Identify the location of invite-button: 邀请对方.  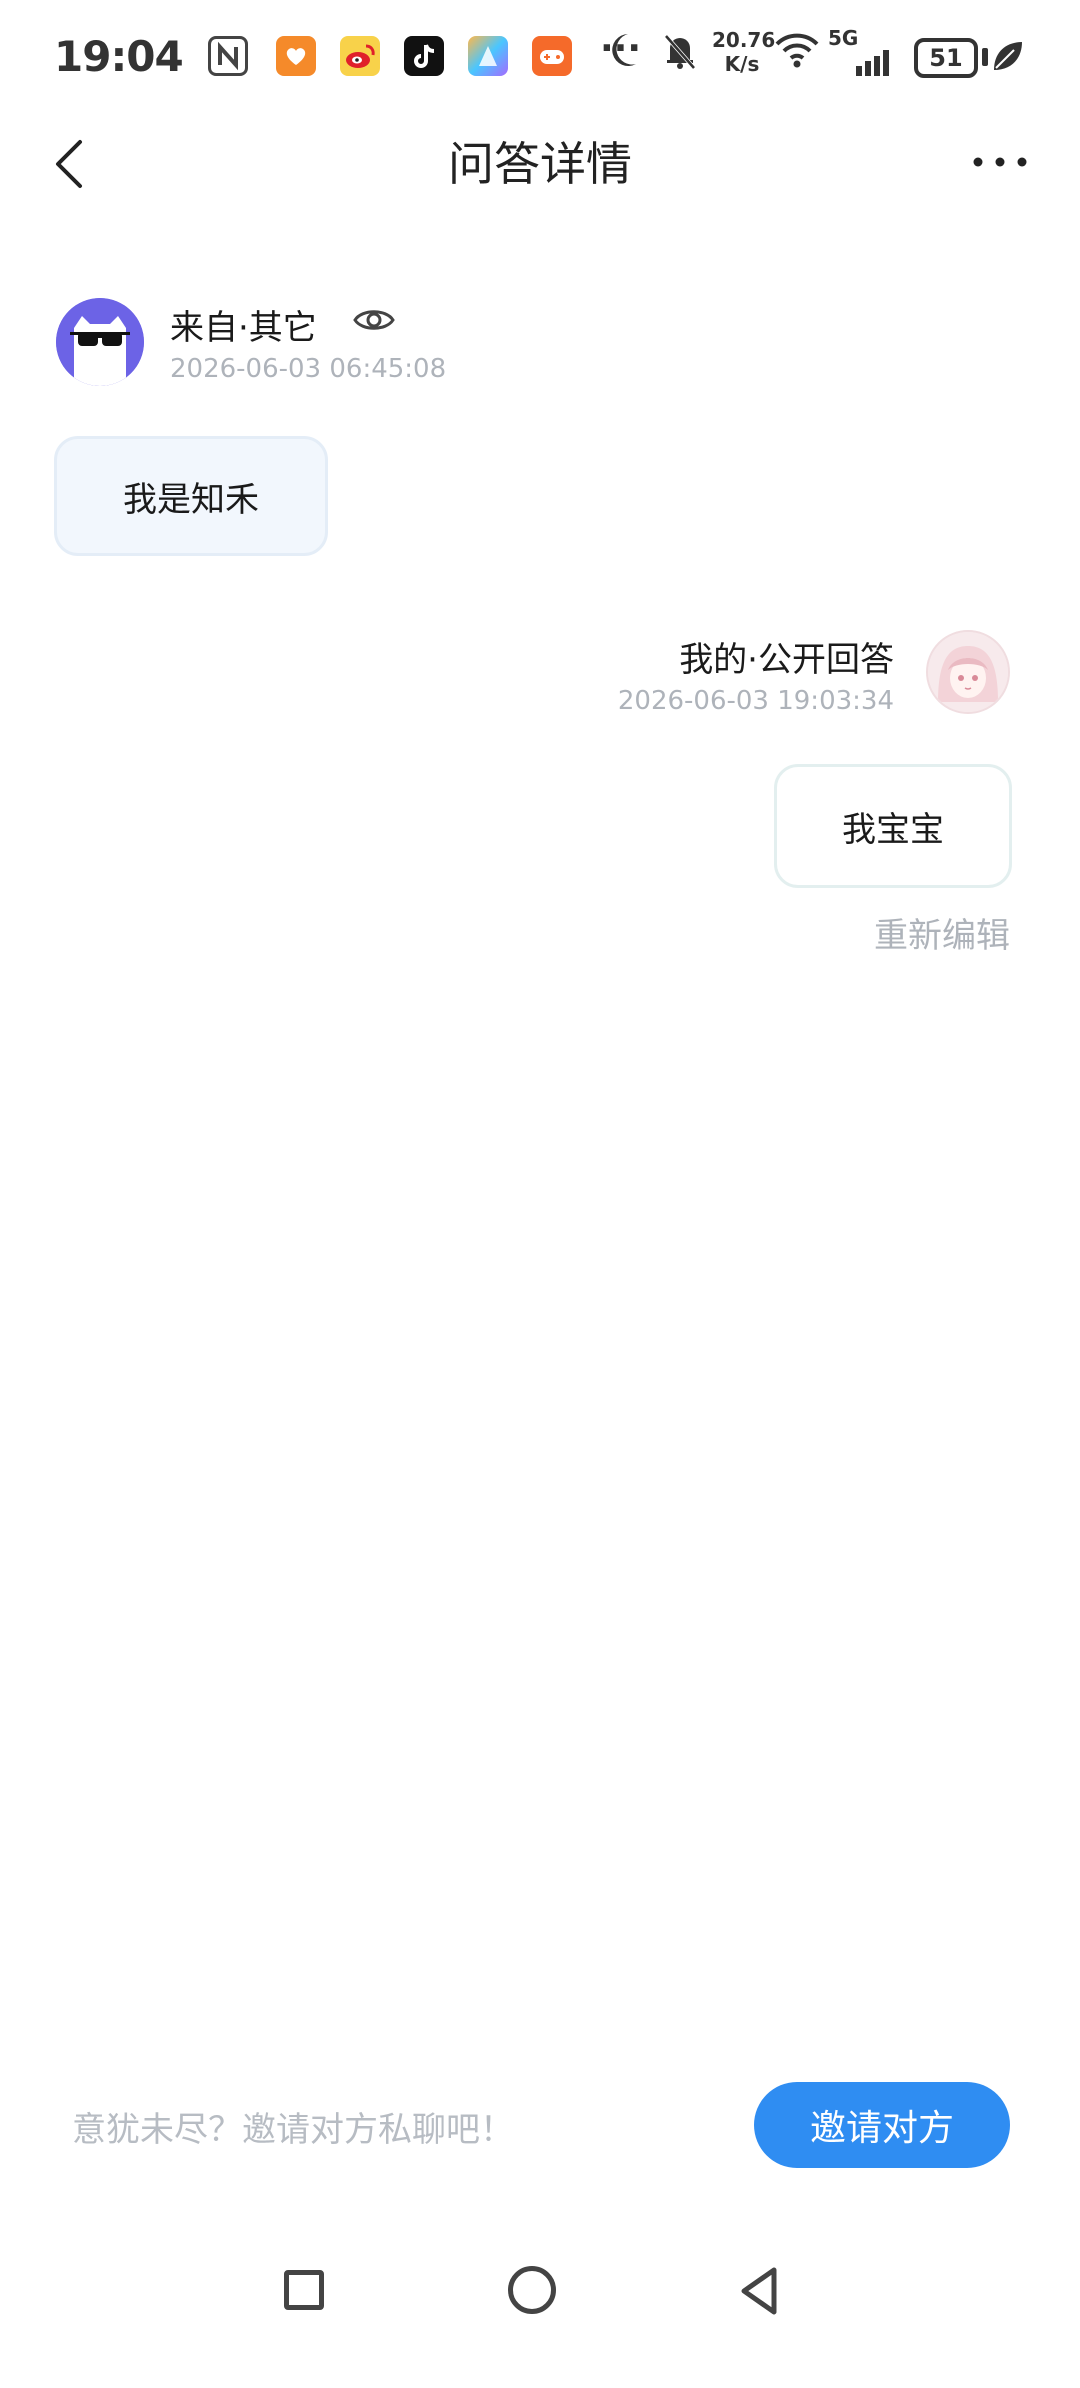
(882, 2125).